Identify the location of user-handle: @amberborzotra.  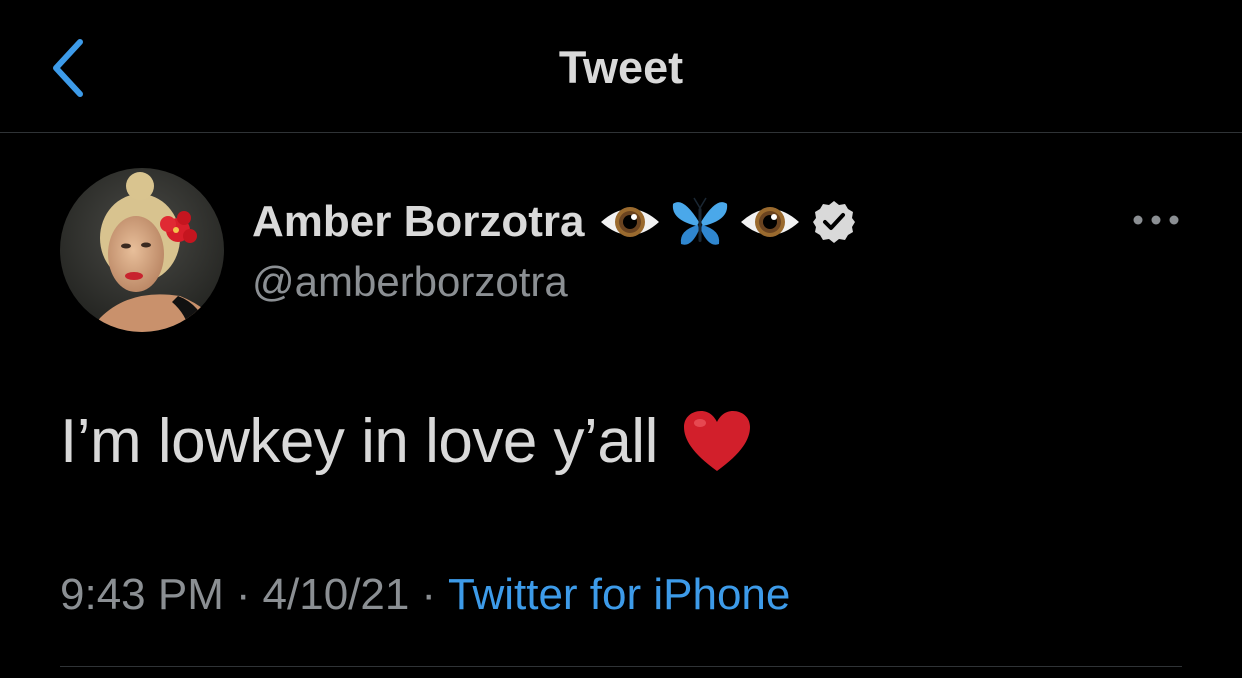
(410, 282).